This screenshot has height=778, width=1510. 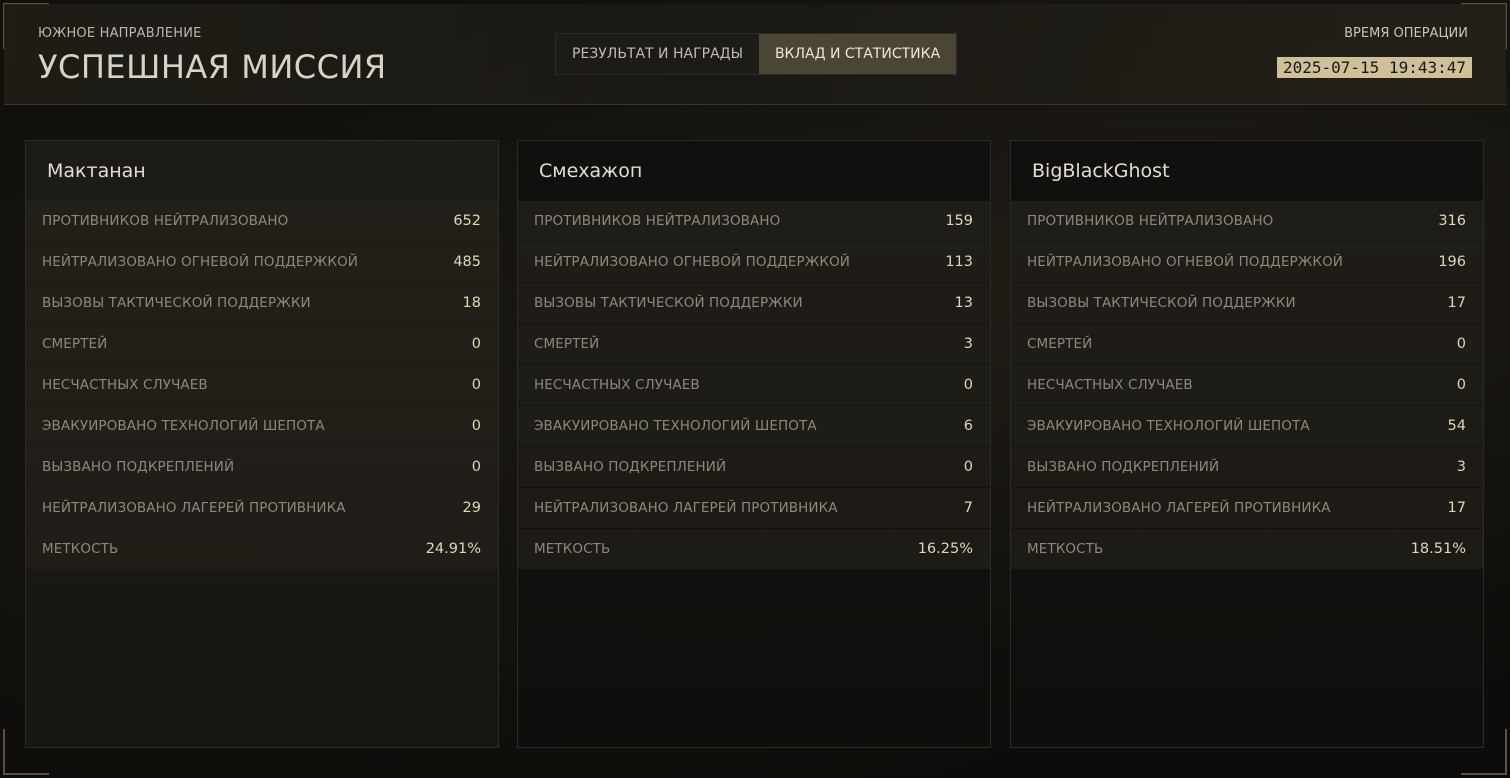 I want to click on stat-row-enemies-killed: ПРОТИВНИКОВ НЕЙТРАЛИЗОВАНО 652, so click(x=262, y=221).